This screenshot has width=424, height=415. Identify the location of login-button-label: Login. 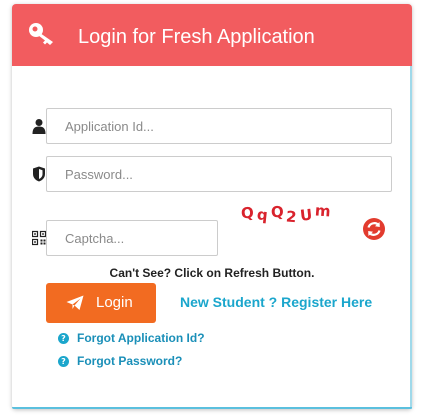
(114, 302).